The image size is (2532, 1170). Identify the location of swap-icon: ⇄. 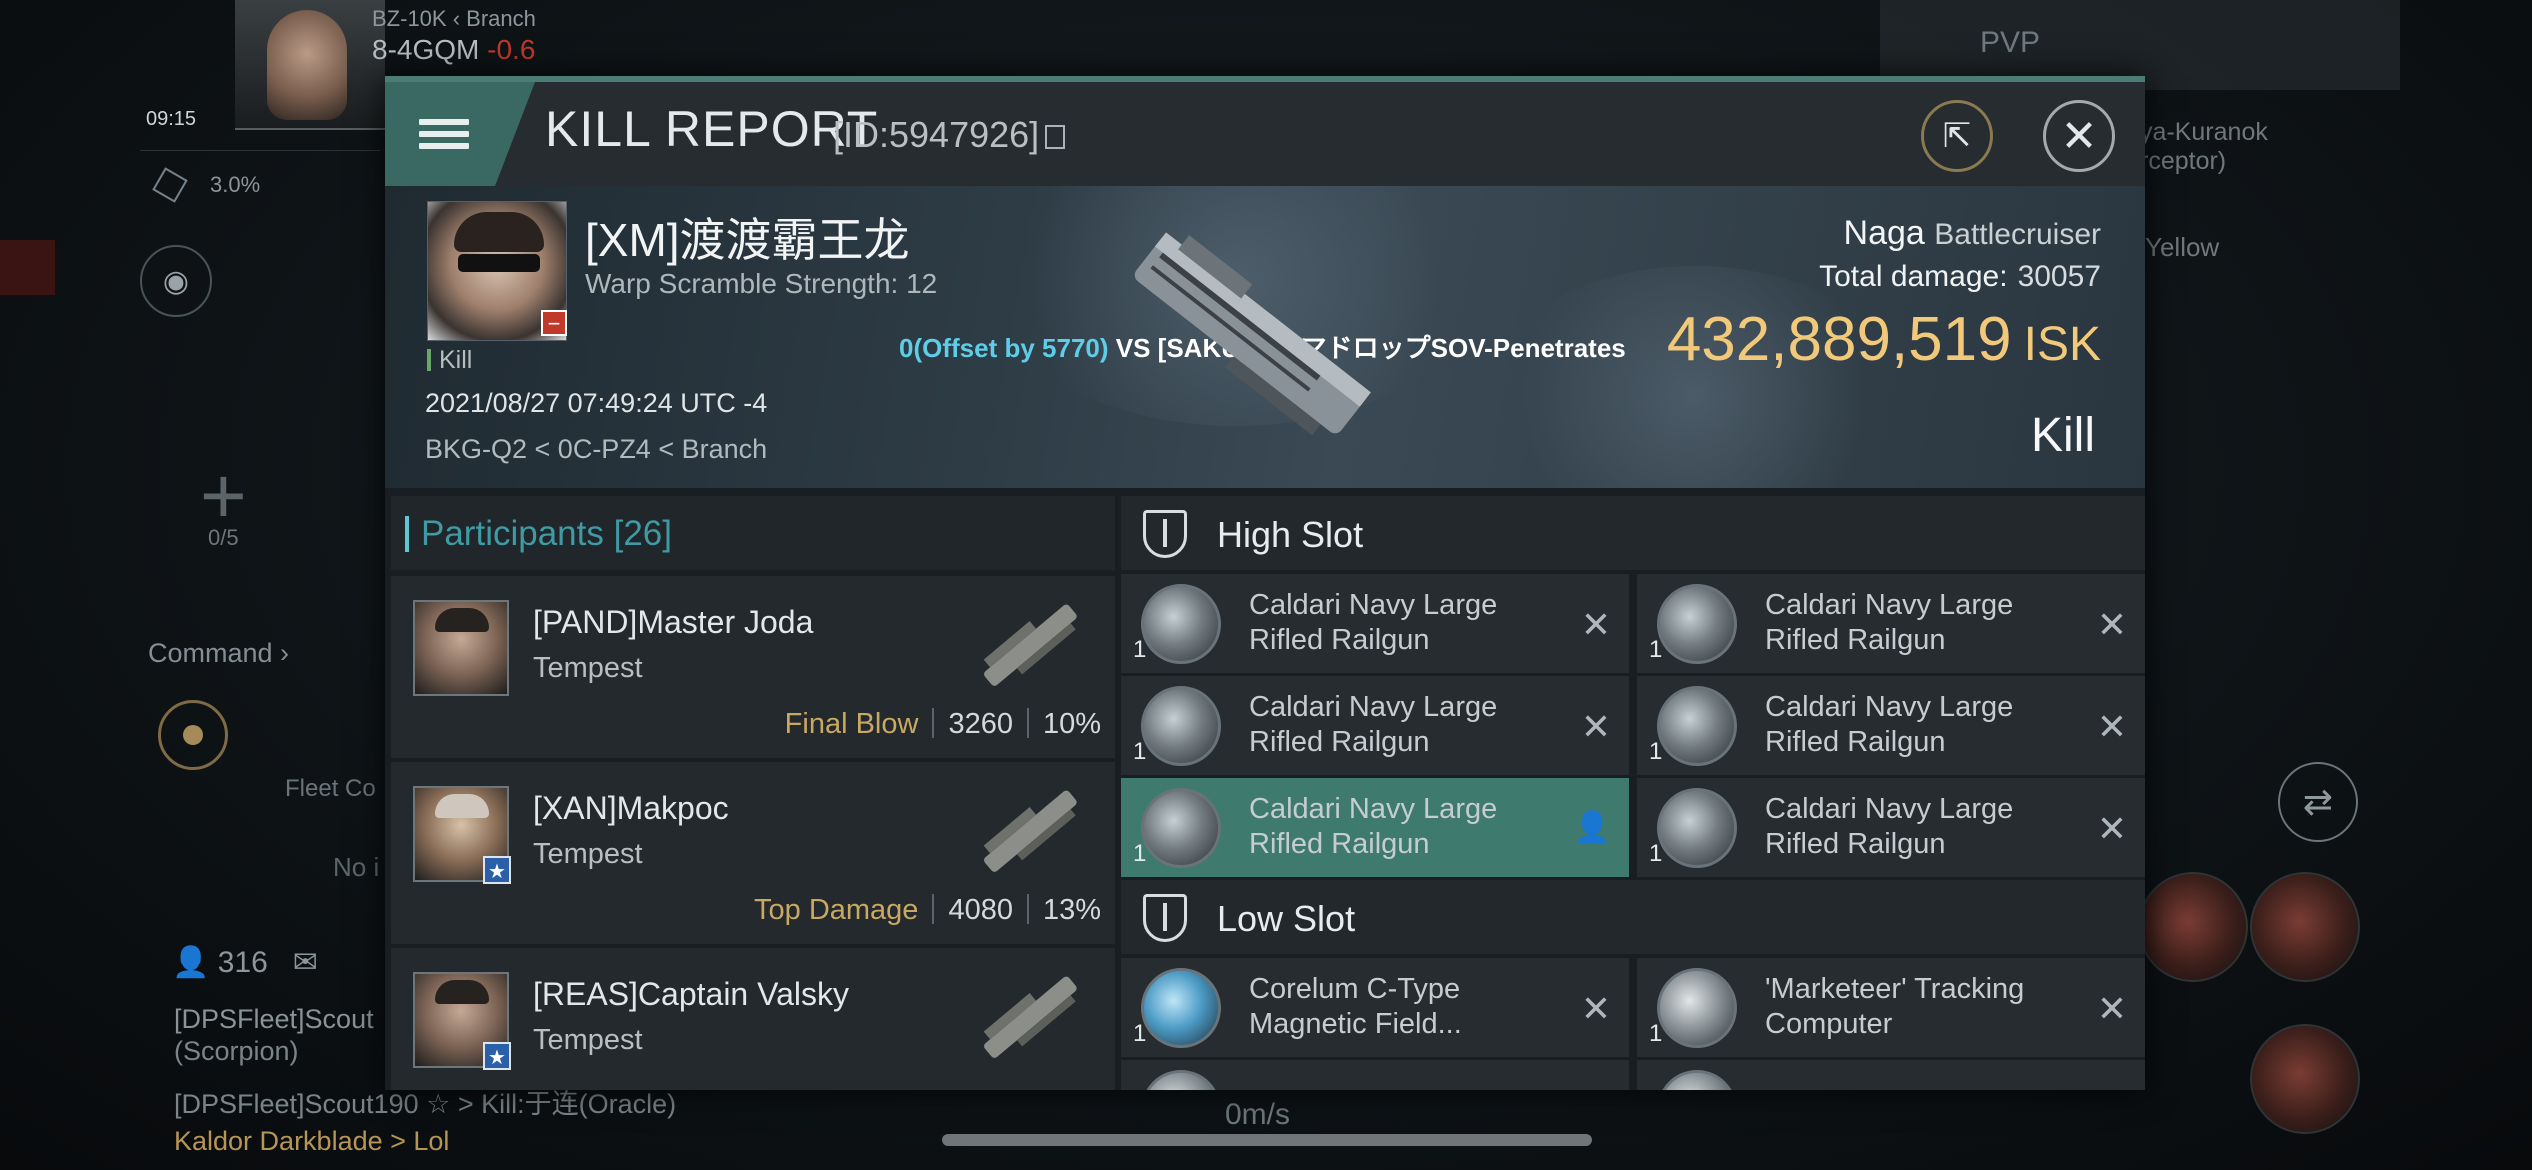
(2318, 802).